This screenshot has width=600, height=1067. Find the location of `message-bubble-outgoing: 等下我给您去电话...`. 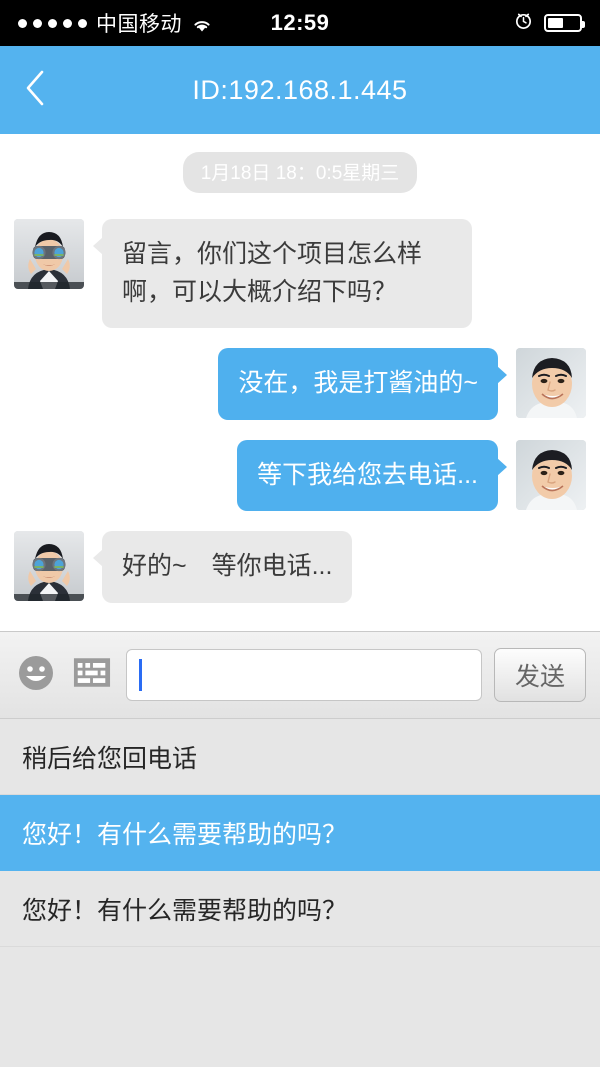

message-bubble-outgoing: 等下我给您去电话... is located at coordinates (372, 475).